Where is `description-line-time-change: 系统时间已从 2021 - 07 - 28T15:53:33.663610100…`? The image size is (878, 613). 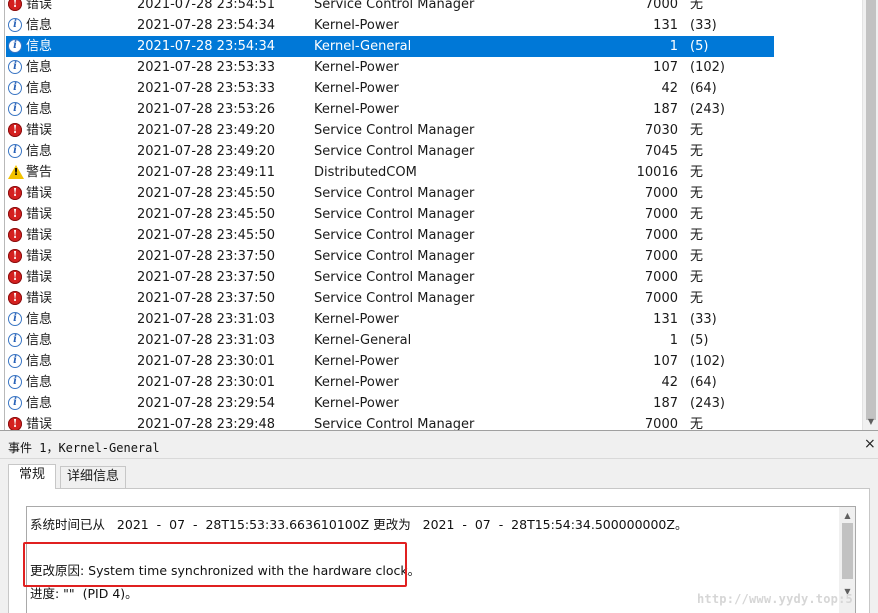
description-line-time-change: 系统时间已从 2021 - 07 - 28T15:53:33.663610100… is located at coordinates (359, 524).